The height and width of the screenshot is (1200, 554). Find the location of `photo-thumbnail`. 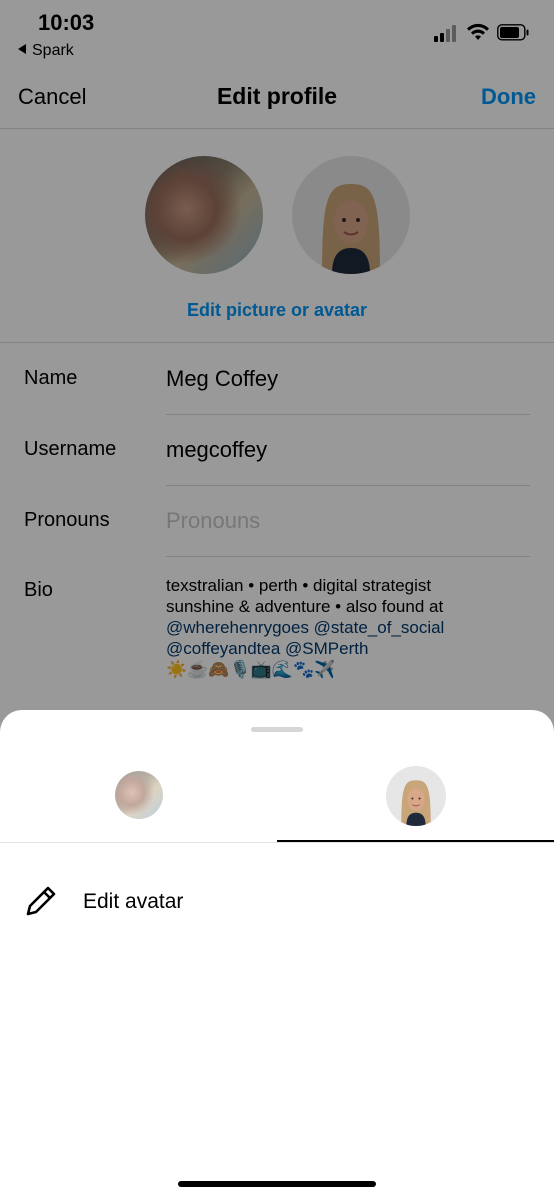

photo-thumbnail is located at coordinates (139, 795).